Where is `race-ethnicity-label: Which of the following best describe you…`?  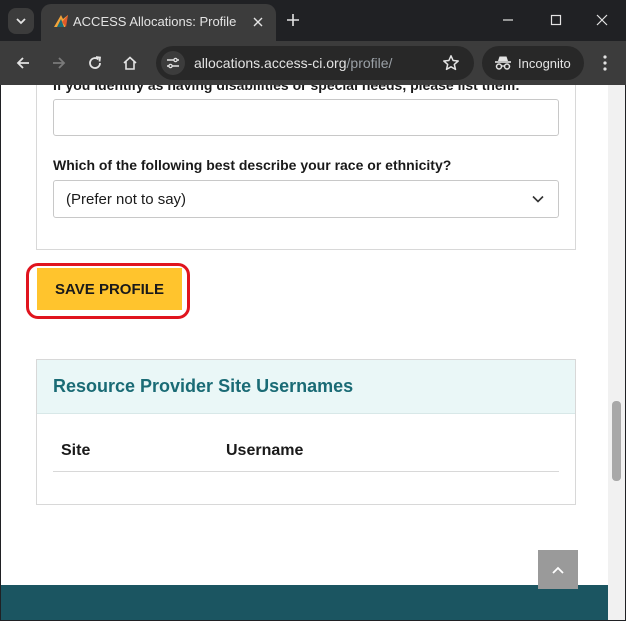
race-ethnicity-label: Which of the following best describe you… is located at coordinates (252, 165).